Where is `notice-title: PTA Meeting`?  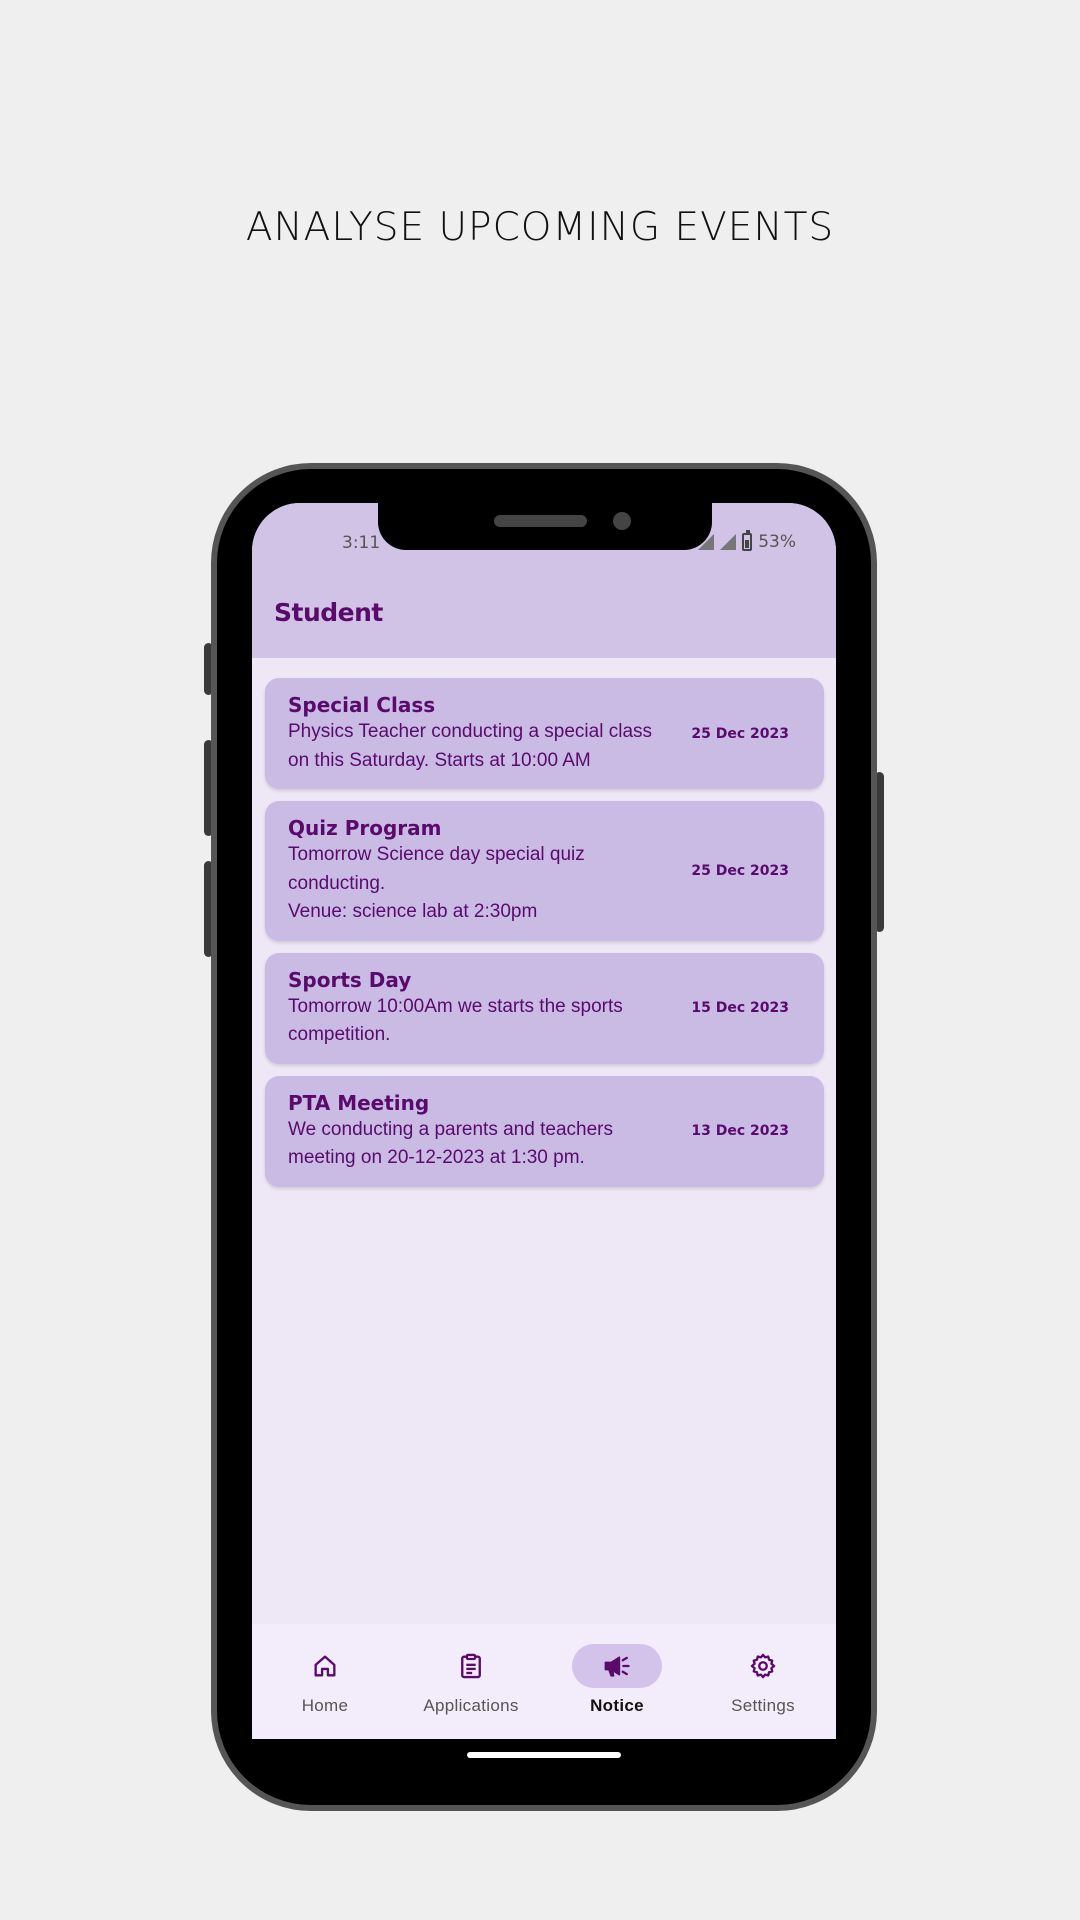
notice-title: PTA Meeting is located at coordinates (359, 1102).